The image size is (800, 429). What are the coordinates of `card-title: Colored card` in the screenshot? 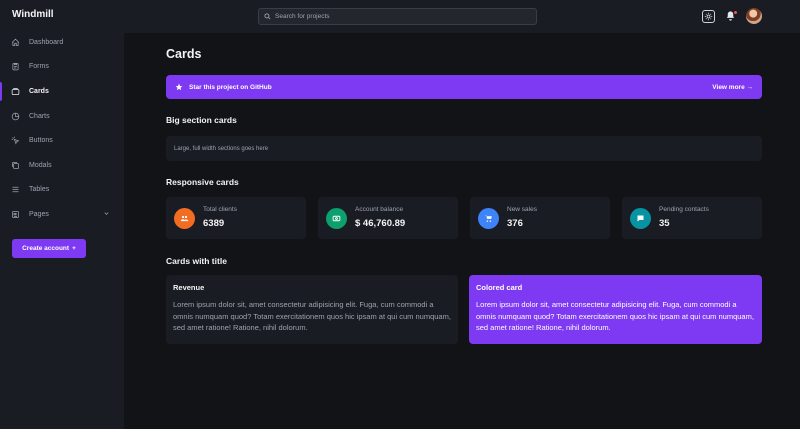 It's located at (499, 287).